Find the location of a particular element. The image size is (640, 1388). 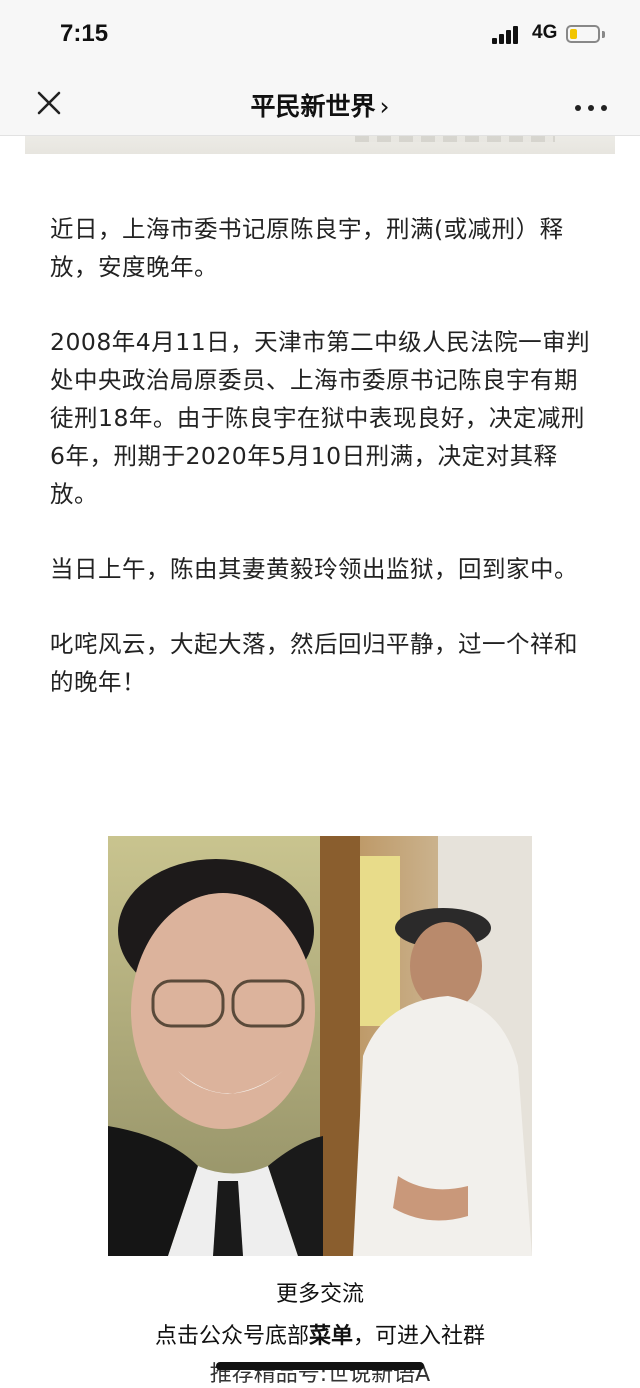

account-title: 平民新世界 is located at coordinates (313, 106).